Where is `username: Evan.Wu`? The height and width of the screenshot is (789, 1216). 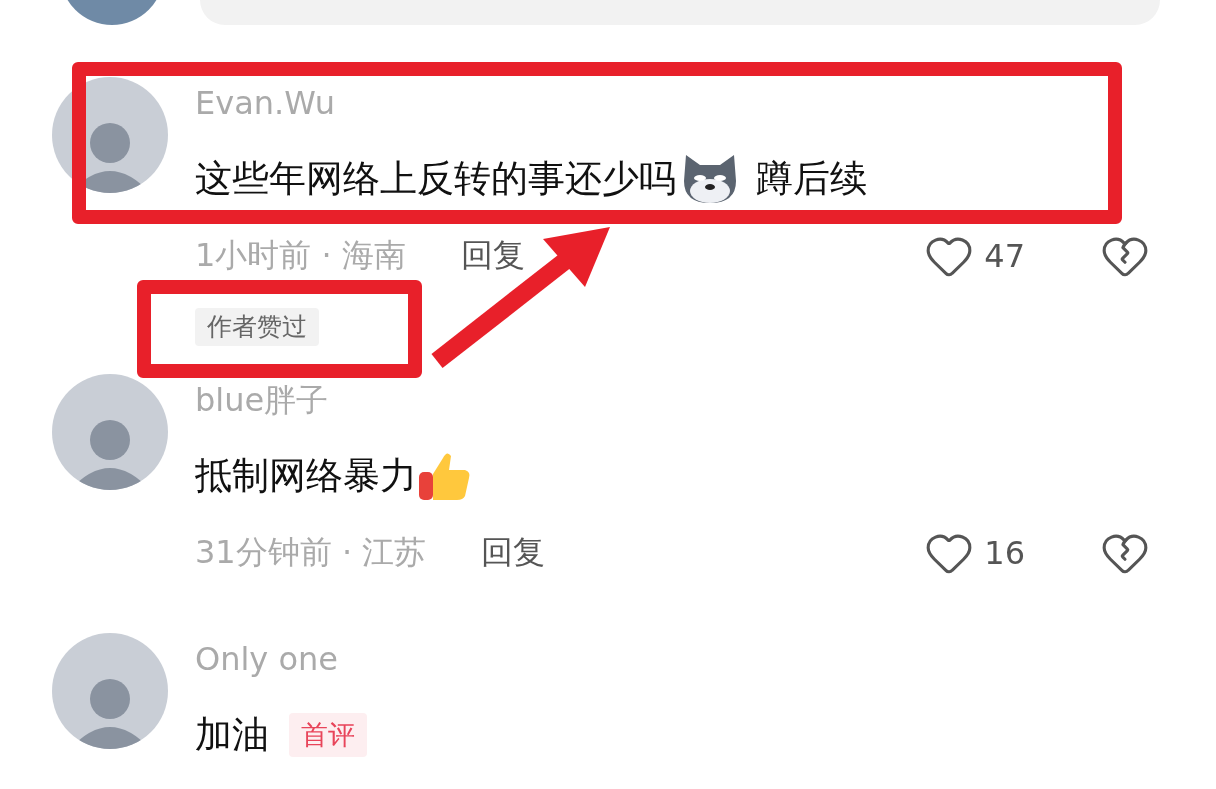
username: Evan.Wu is located at coordinates (672, 103).